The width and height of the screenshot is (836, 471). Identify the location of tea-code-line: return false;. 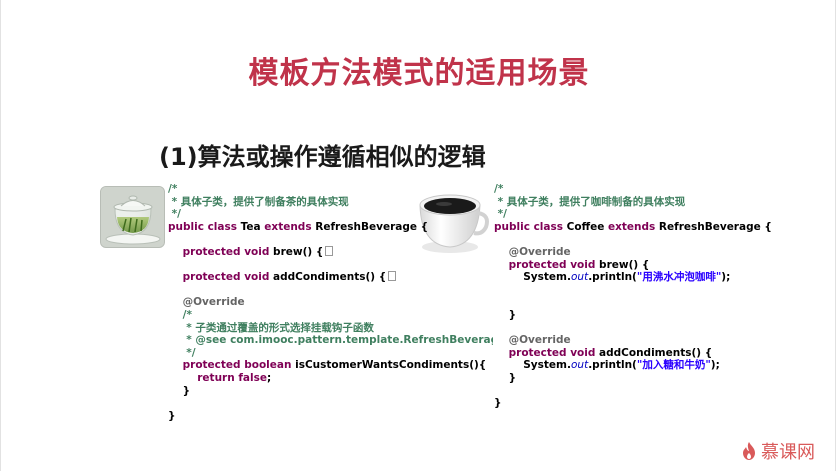
(330, 378).